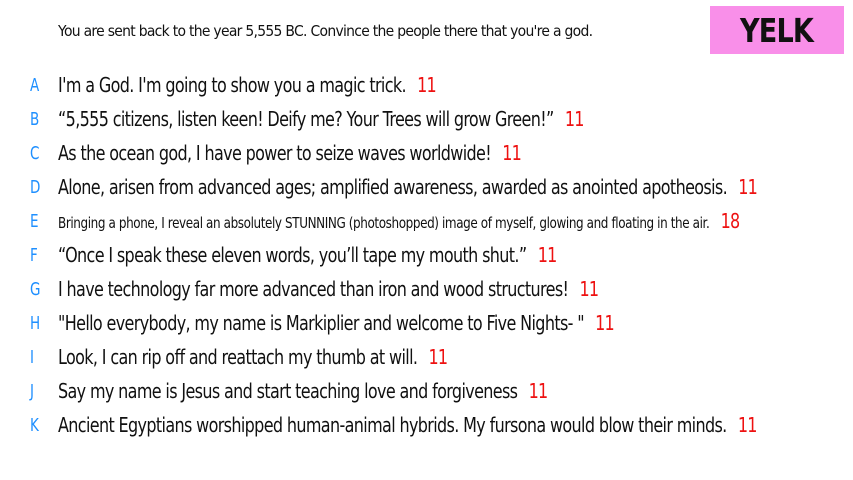  Describe the element at coordinates (34, 255) in the screenshot. I see `answer-letter: F` at that location.